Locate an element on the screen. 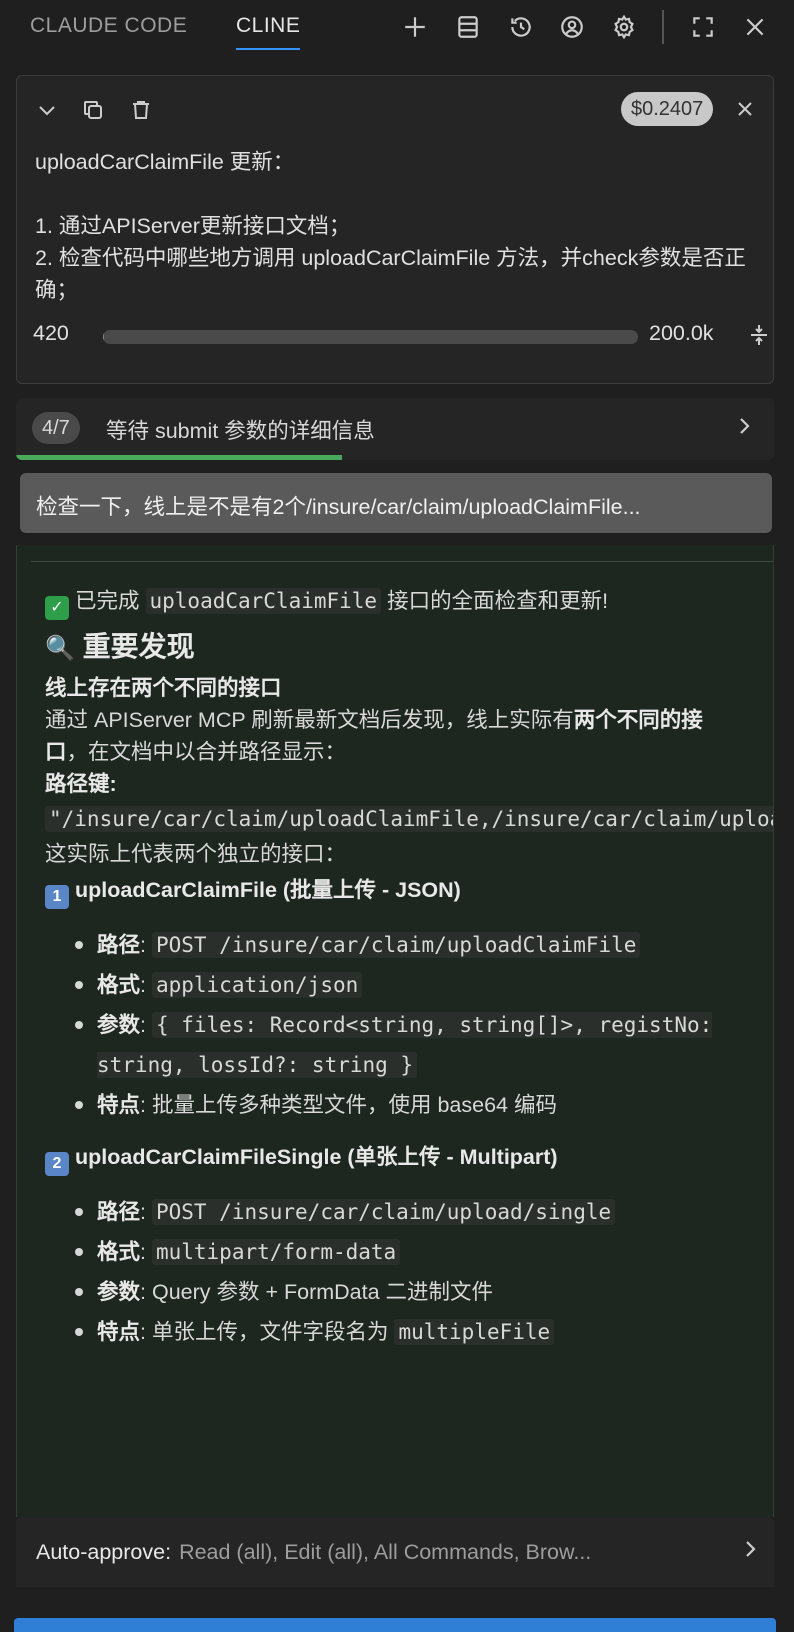 The image size is (794, 1632). inline-code: uploadCarClaimFile is located at coordinates (263, 601).